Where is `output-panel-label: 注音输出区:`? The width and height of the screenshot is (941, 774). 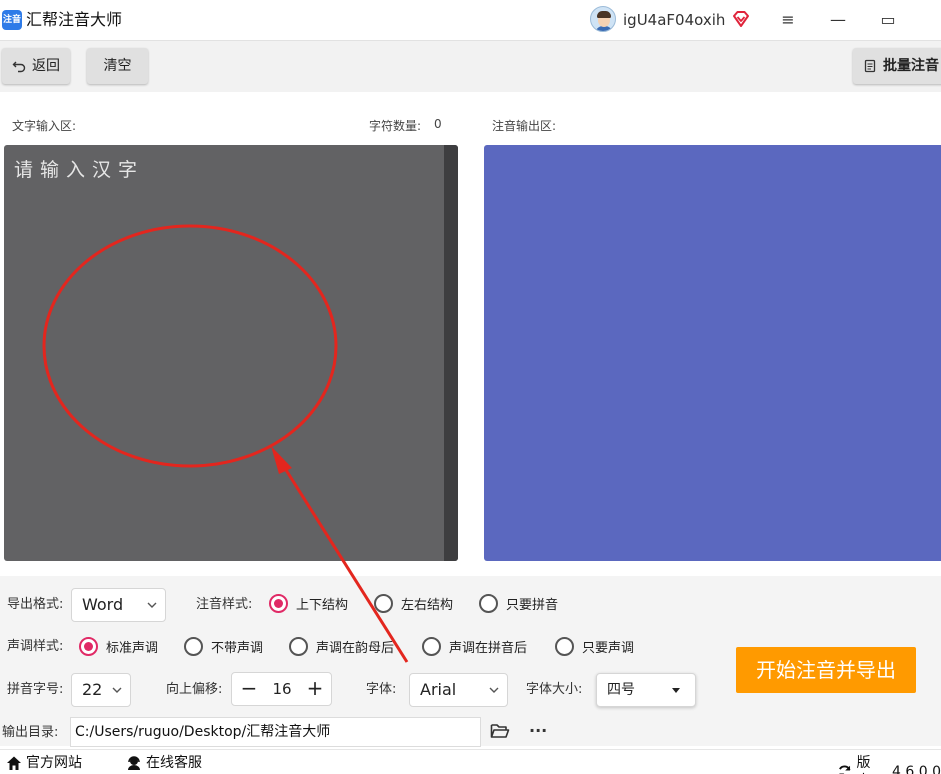
output-panel-label: 注音输出区: is located at coordinates (524, 126).